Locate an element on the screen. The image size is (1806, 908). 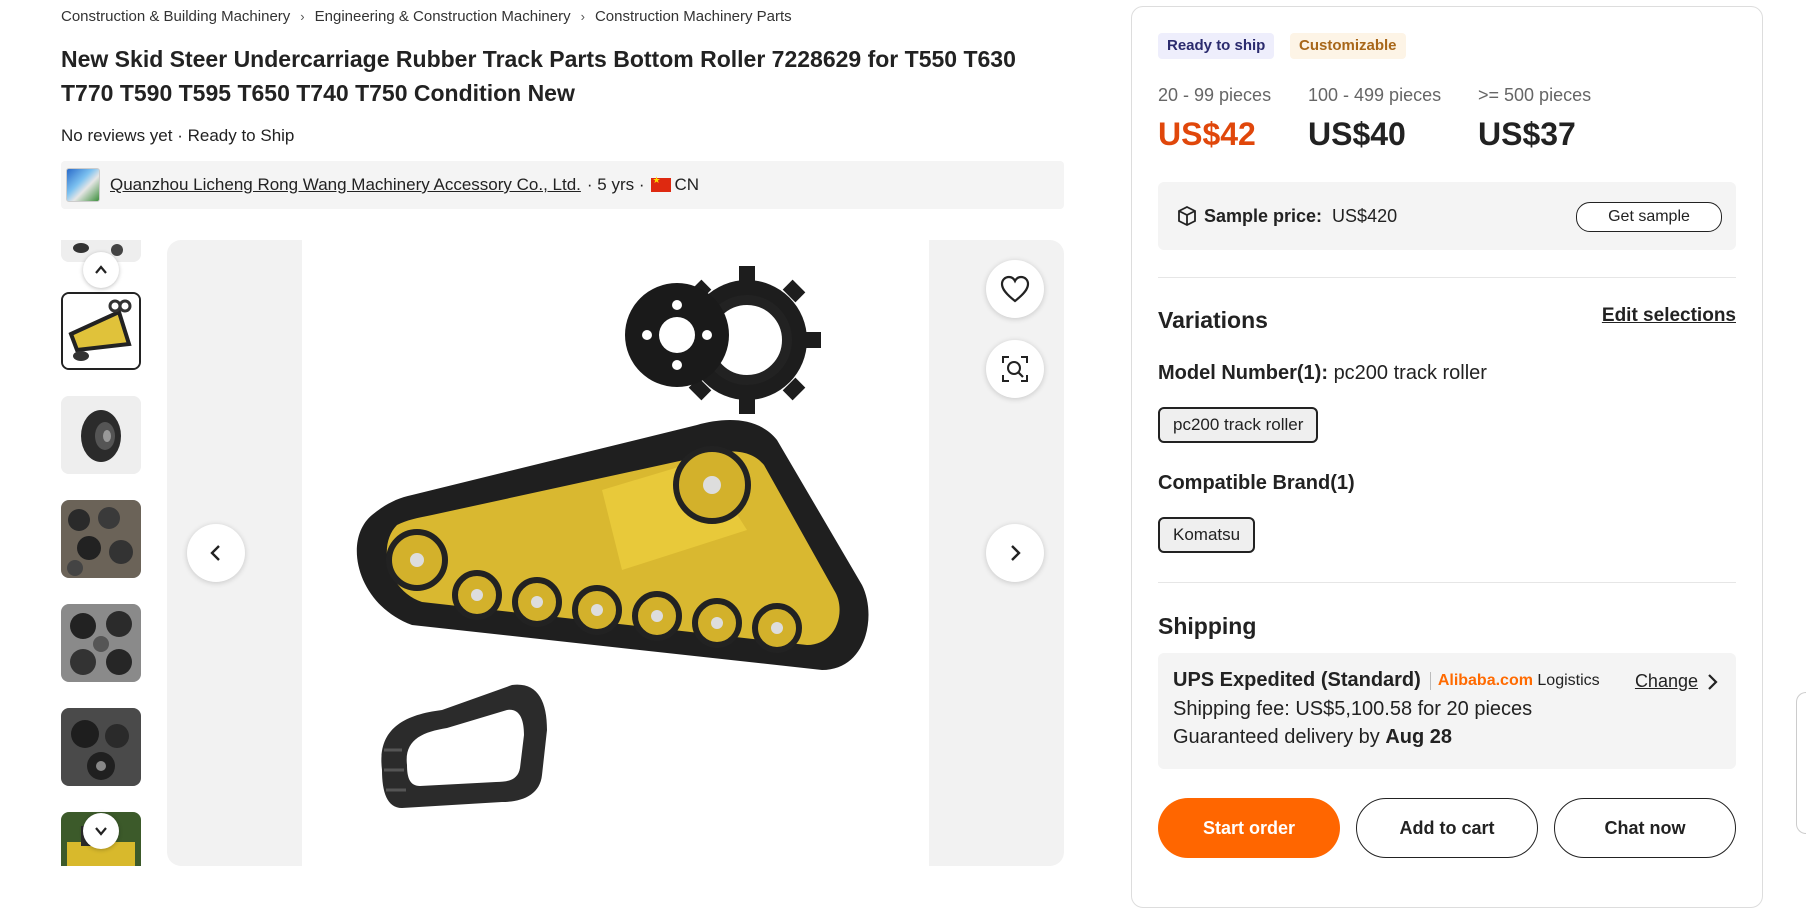
price-tier: 100 - 499 pieces US$40 is located at coordinates (1374, 119).